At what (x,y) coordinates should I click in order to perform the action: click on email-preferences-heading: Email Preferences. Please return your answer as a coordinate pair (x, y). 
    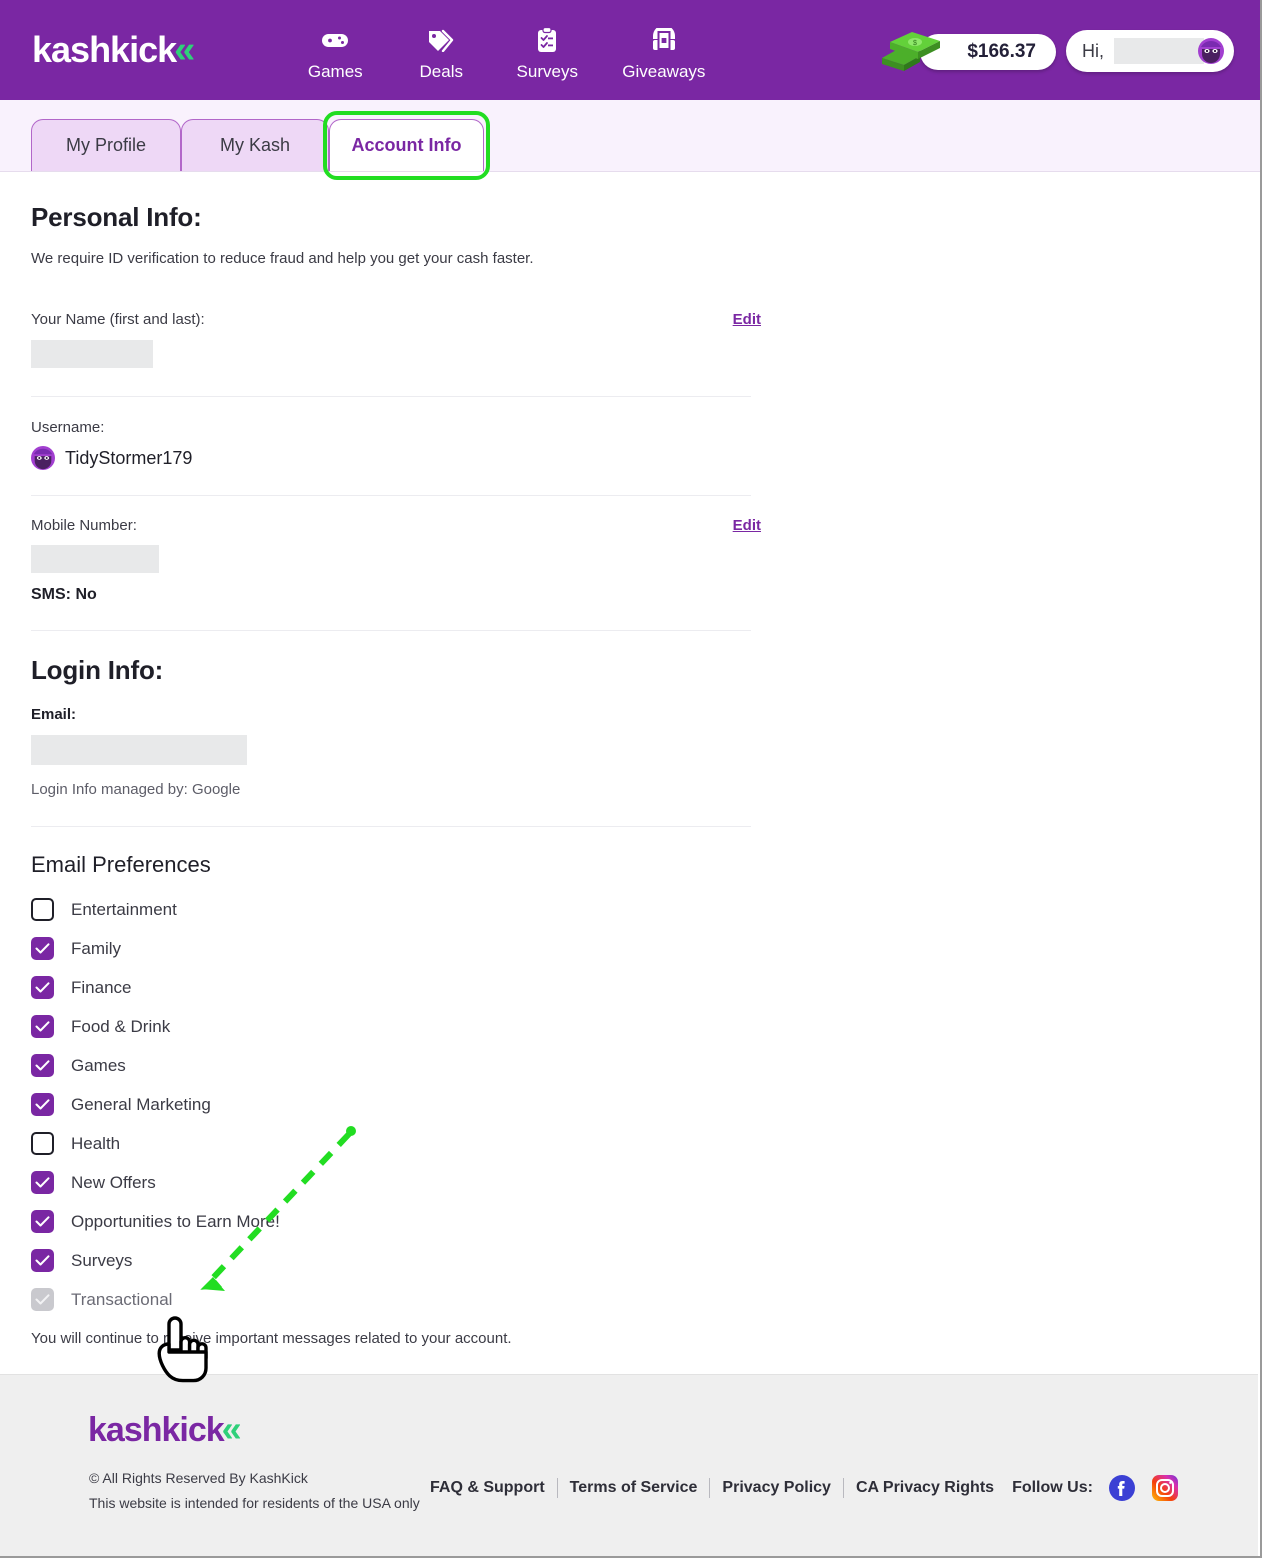
    Looking at the image, I should click on (121, 864).